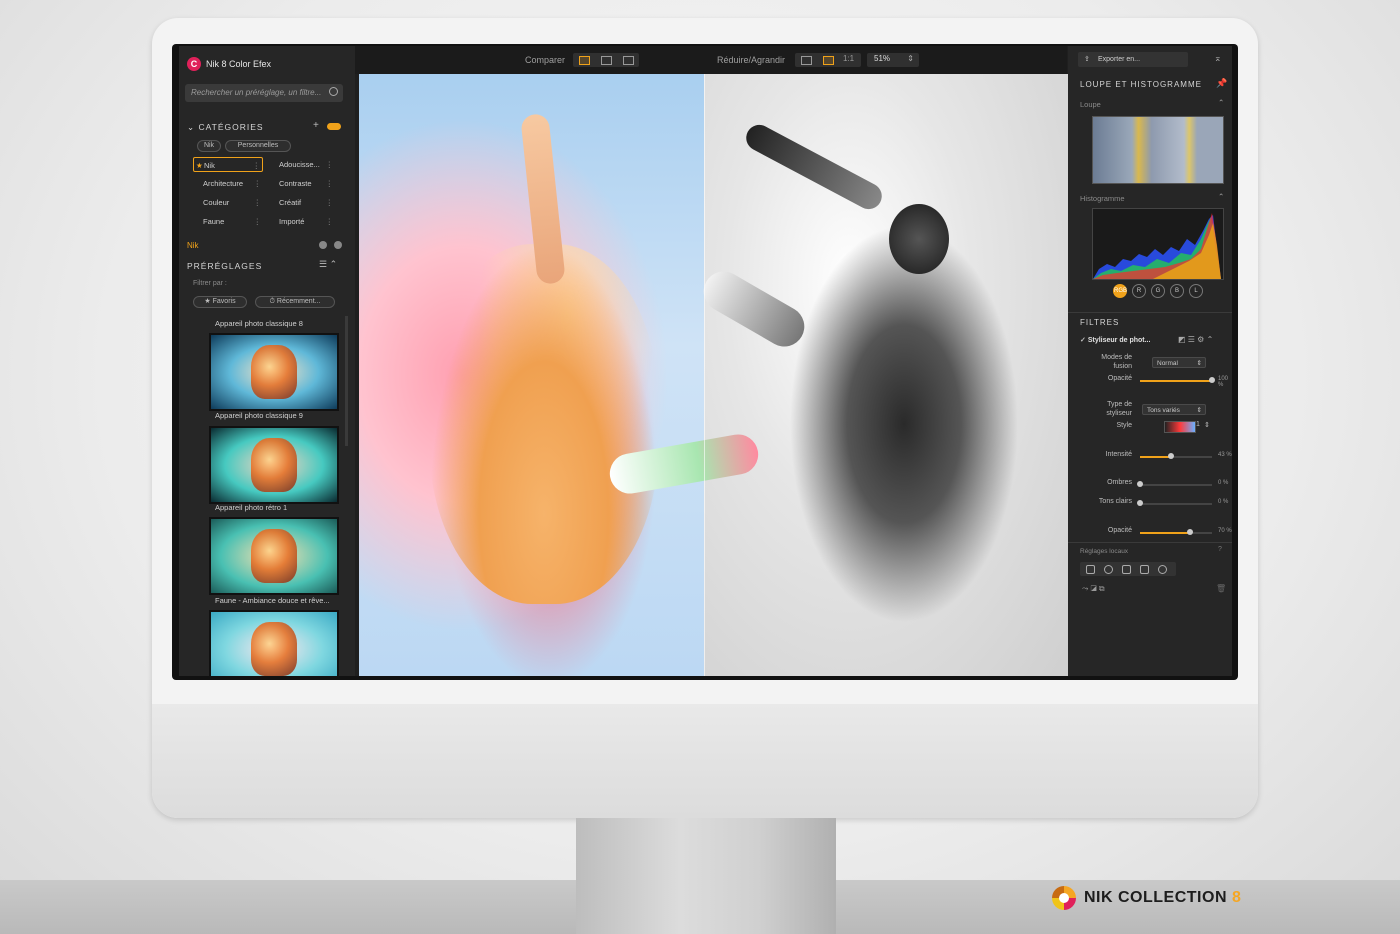 The height and width of the screenshot is (934, 1400). I want to click on categories-header: ⌄ CATÉGORIES, so click(225, 127).